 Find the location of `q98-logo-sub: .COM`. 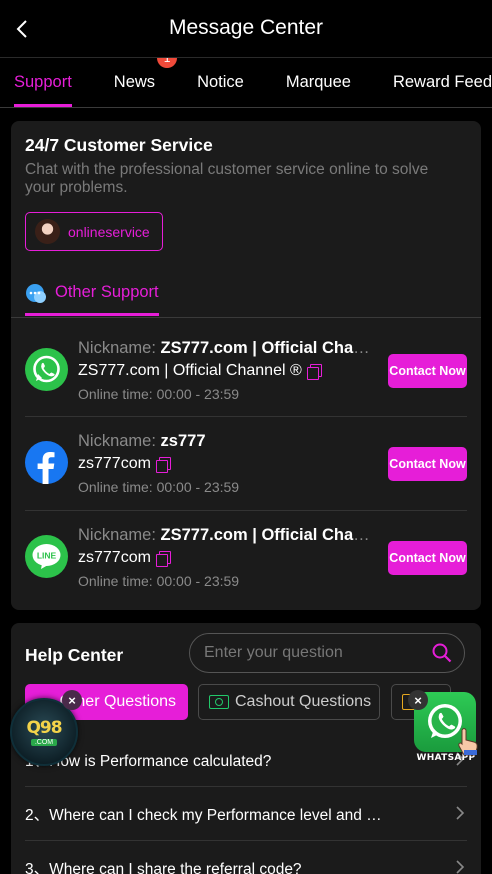

q98-logo-sub: .COM is located at coordinates (44, 742).